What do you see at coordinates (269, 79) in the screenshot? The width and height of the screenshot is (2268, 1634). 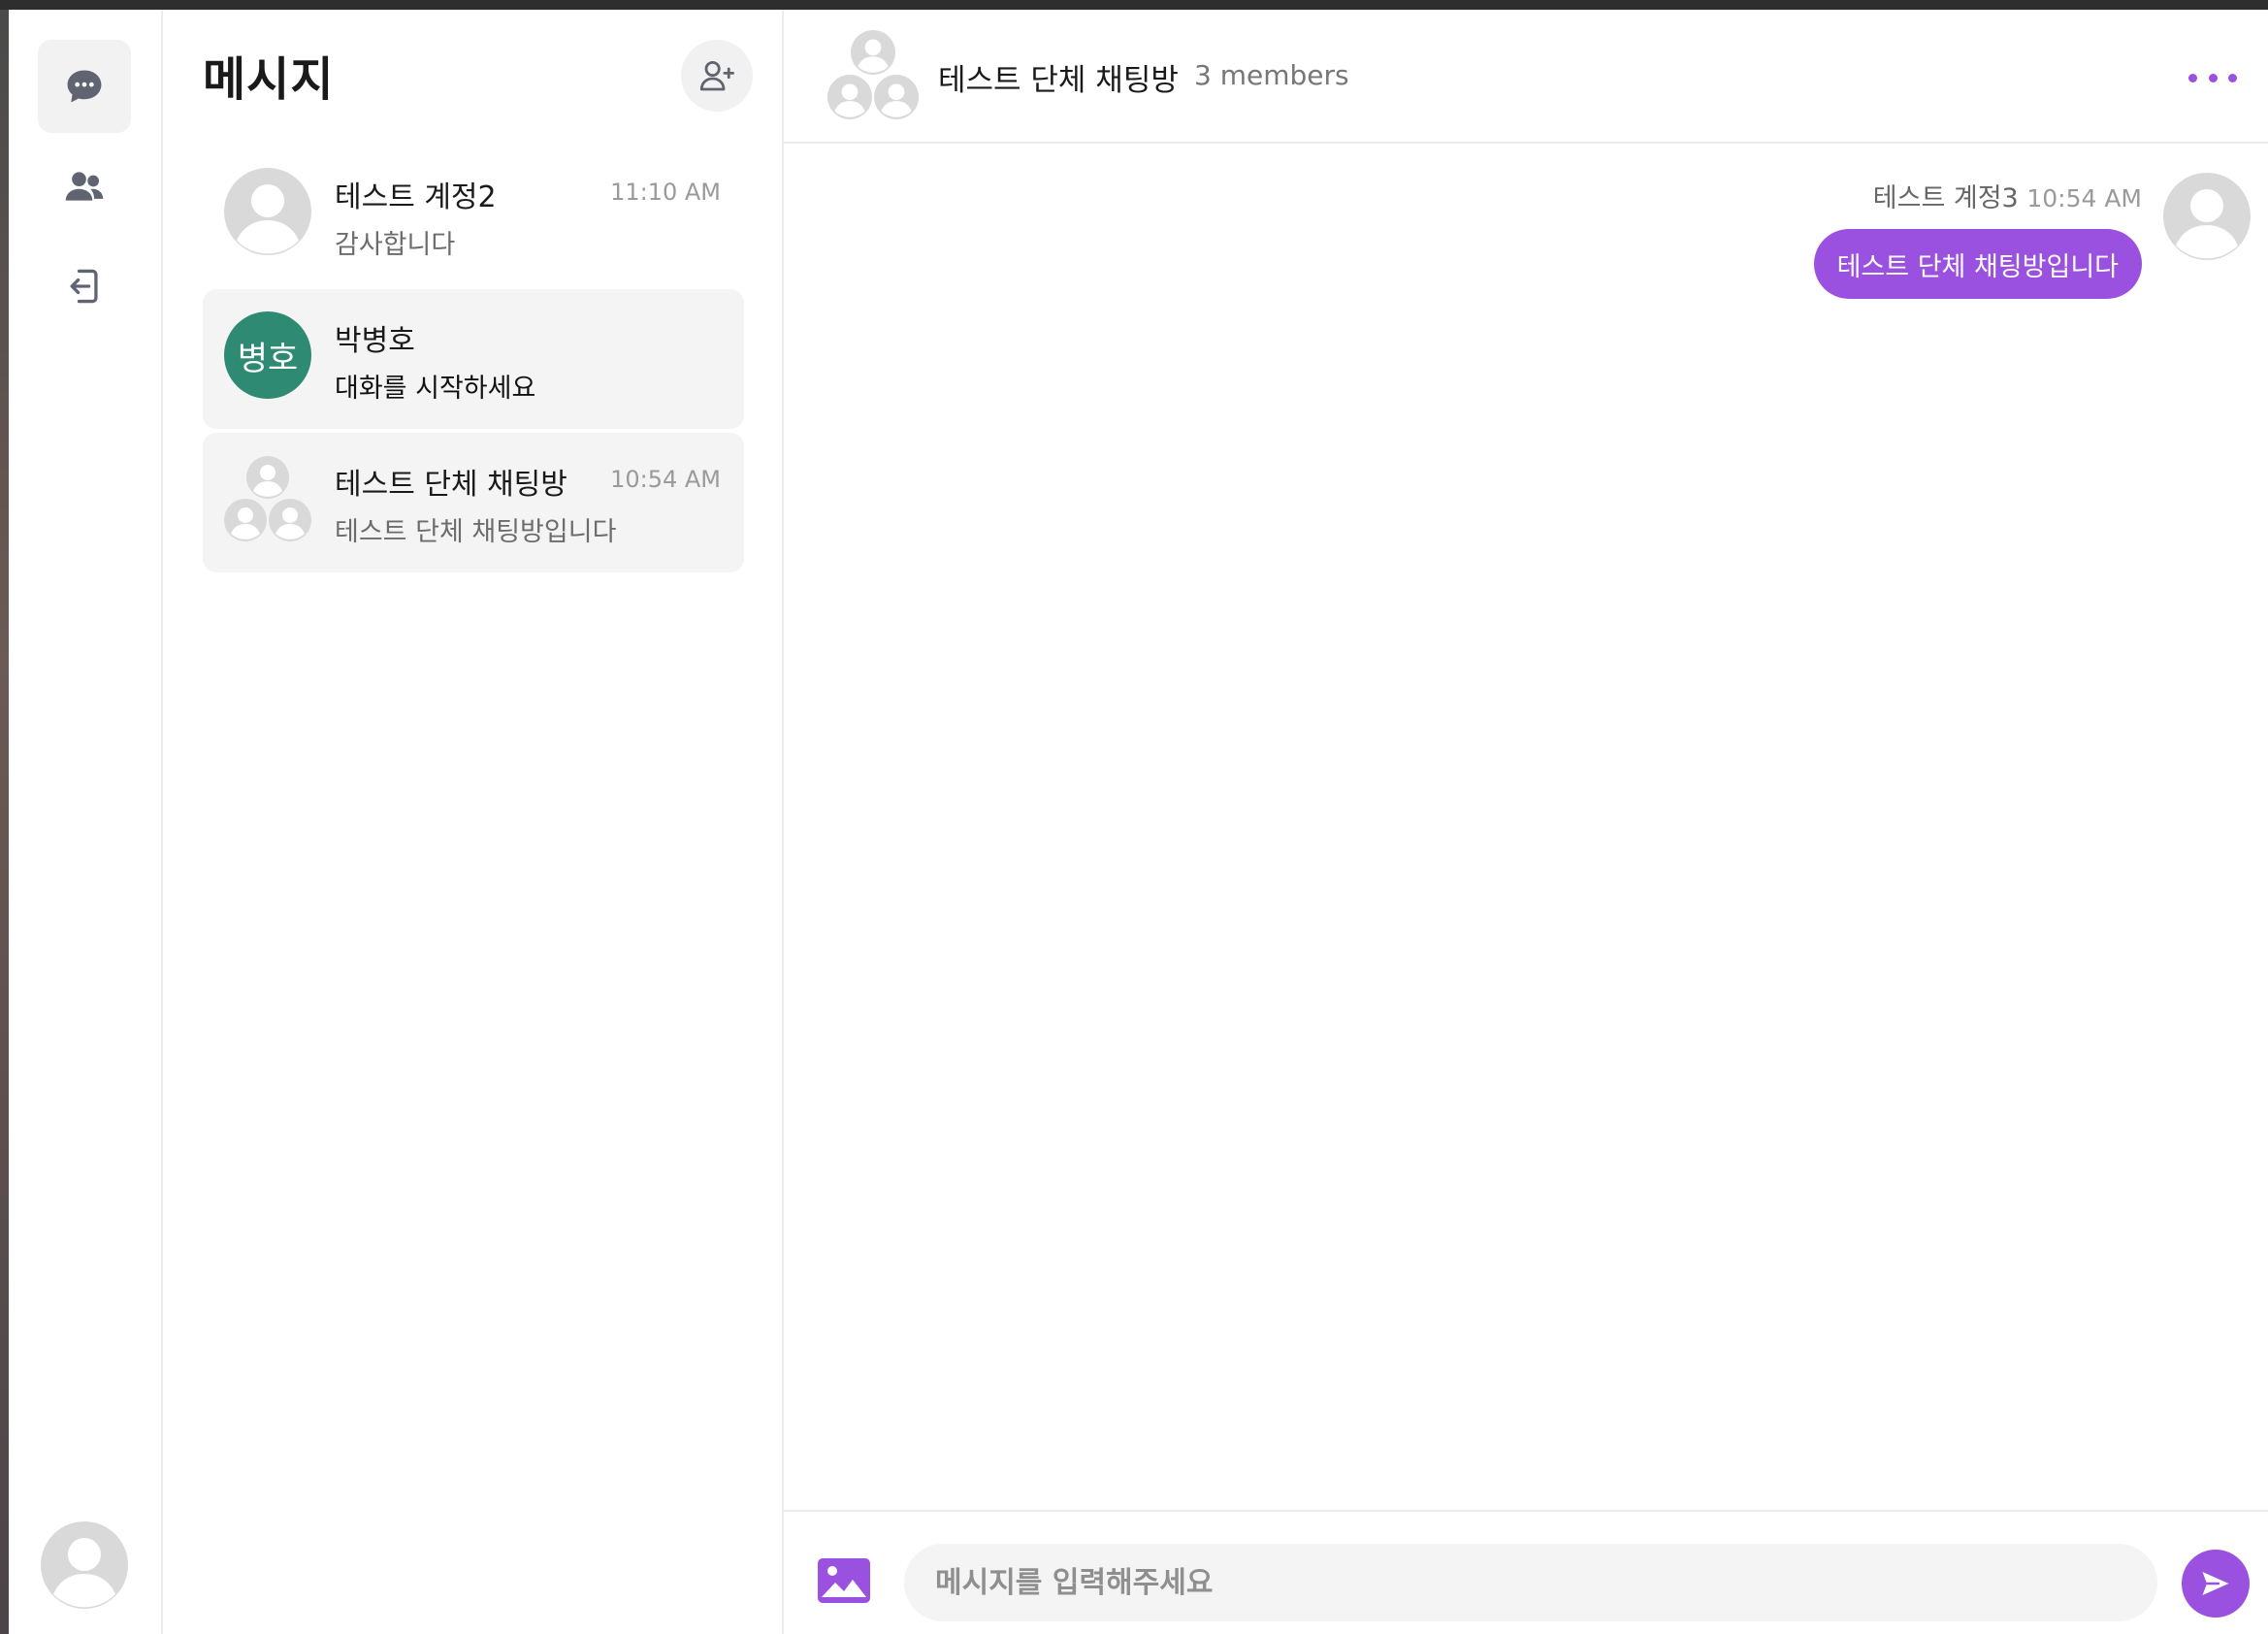 I see `page-title: 메시지` at bounding box center [269, 79].